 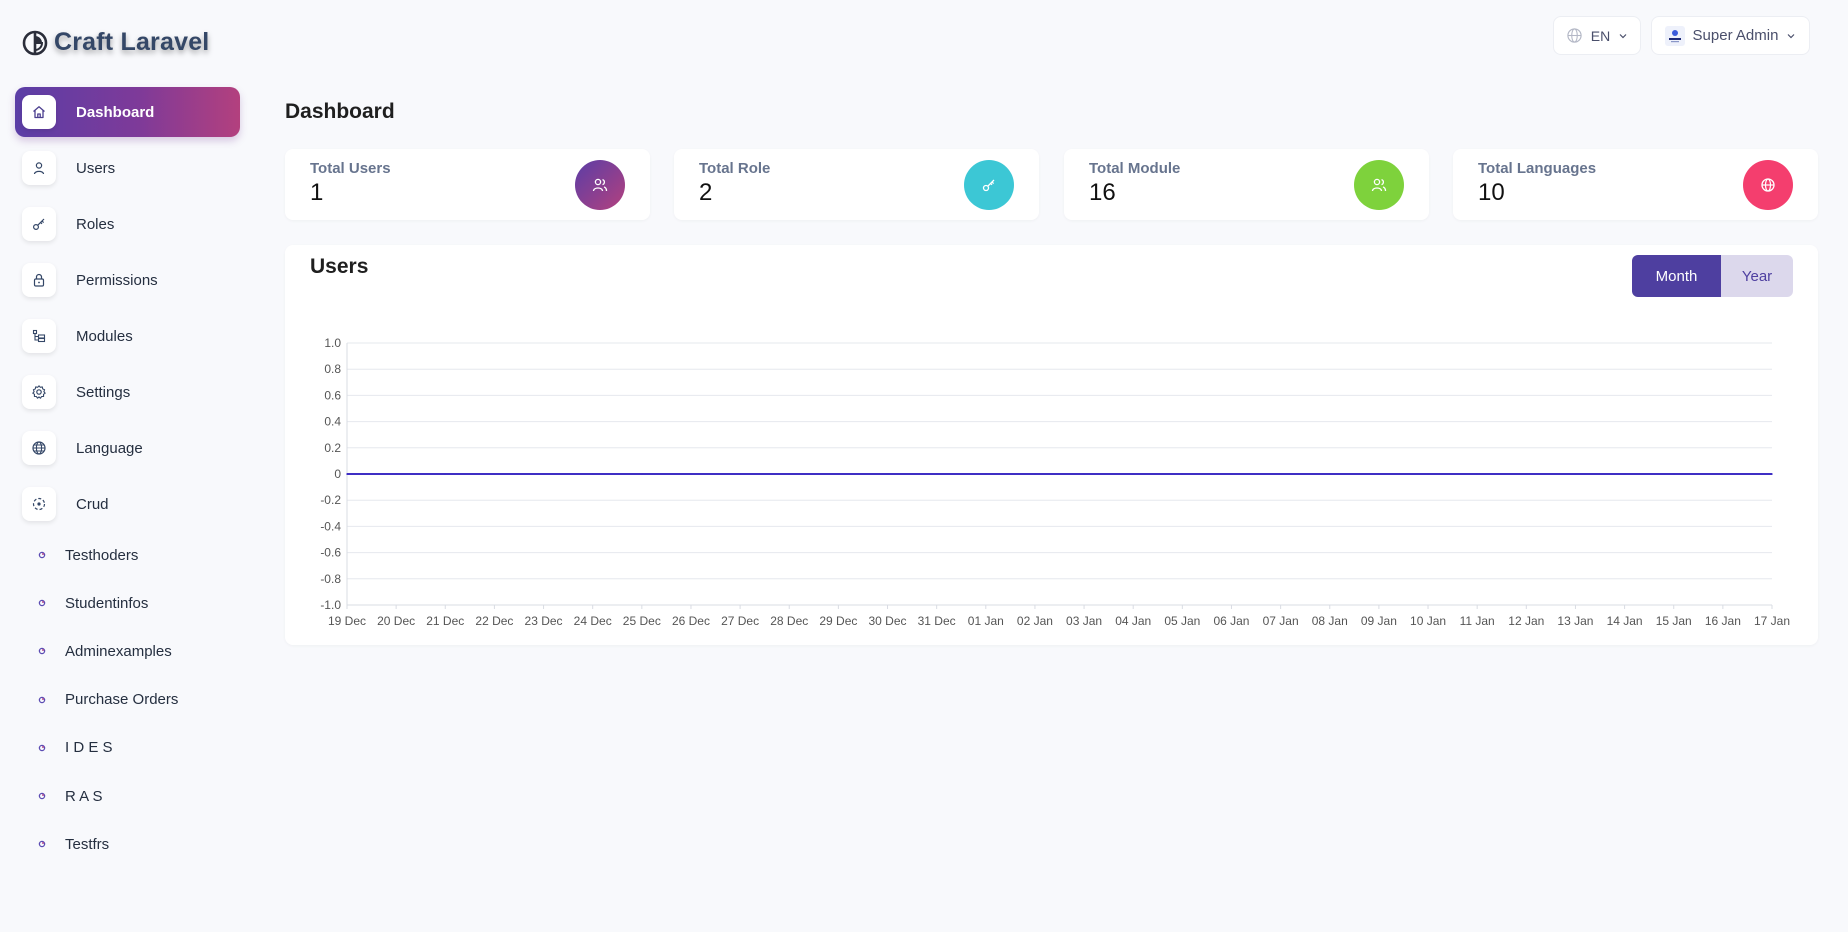 What do you see at coordinates (87, 844) in the screenshot?
I see `sidebar-subitem-label: Testfrs` at bounding box center [87, 844].